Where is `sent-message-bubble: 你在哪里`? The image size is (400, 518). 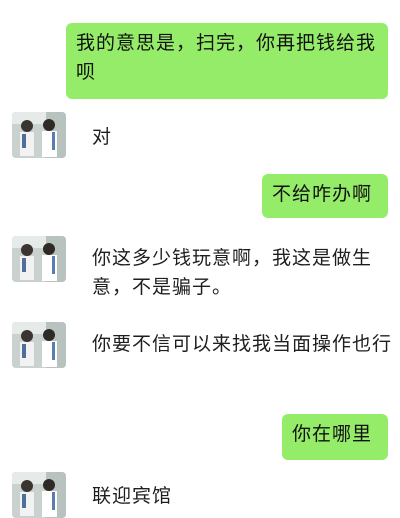 sent-message-bubble: 你在哪里 is located at coordinates (335, 437).